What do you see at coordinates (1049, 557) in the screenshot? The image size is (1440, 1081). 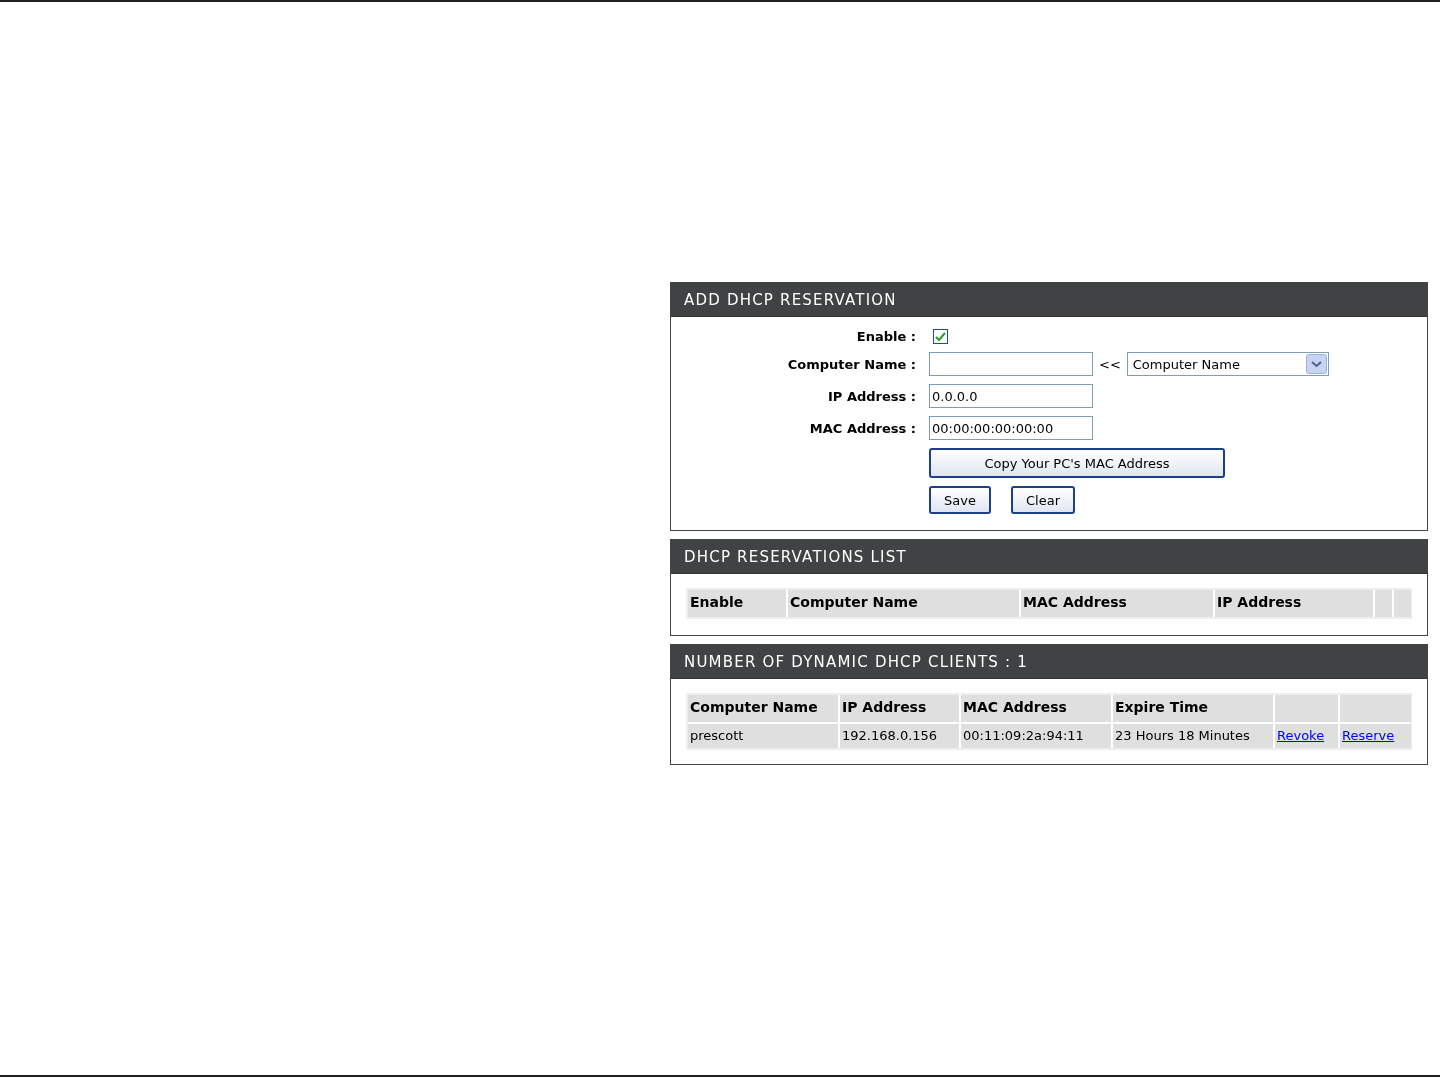 I see `panel-title: DHCP RESERVATIONS LIST` at bounding box center [1049, 557].